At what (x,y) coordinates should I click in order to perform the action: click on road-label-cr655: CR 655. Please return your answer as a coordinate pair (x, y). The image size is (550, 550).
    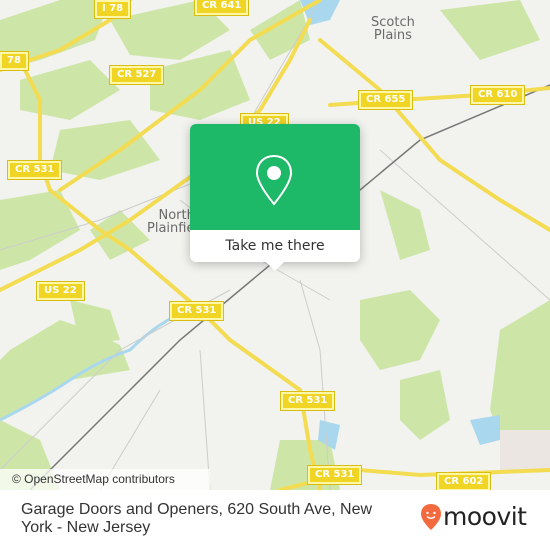
    Looking at the image, I should click on (385, 100).